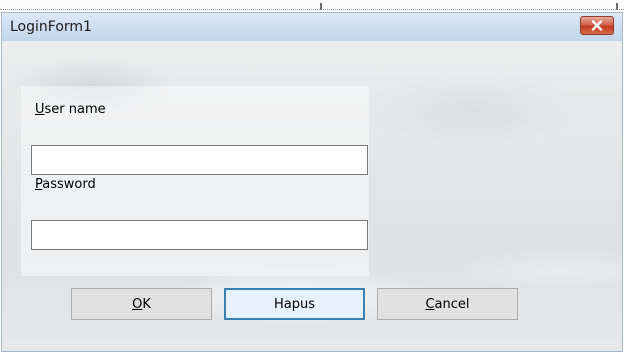 The image size is (624, 352). I want to click on username-label: User name, so click(70, 109).